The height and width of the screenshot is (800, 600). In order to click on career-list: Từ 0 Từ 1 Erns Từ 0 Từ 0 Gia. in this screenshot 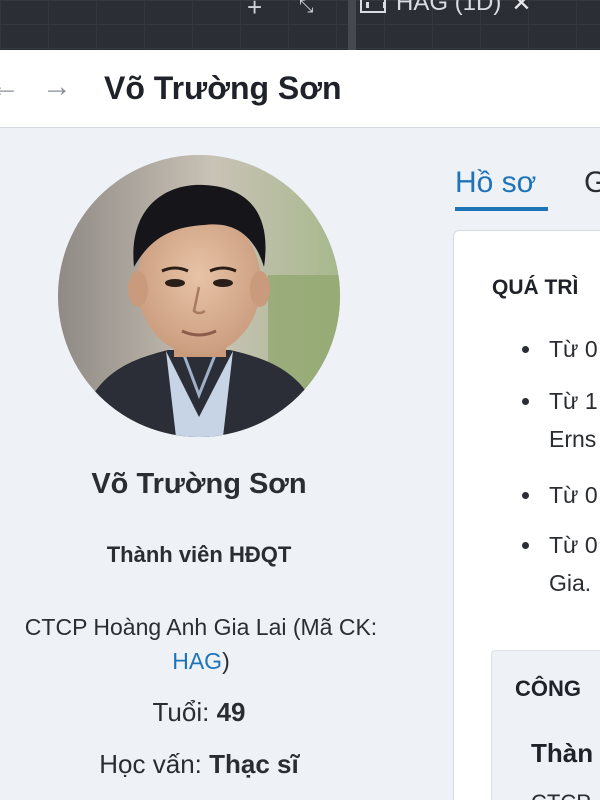, I will do `click(560, 468)`.